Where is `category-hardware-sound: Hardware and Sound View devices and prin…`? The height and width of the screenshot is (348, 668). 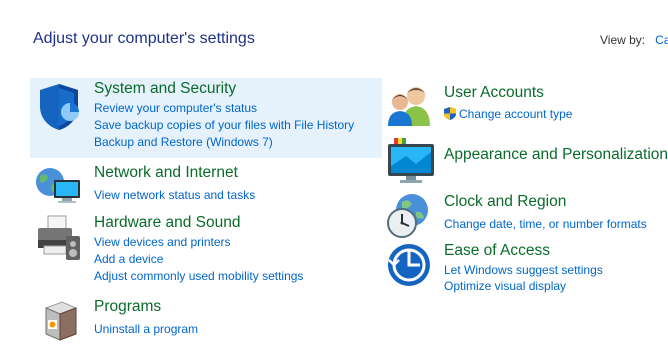 category-hardware-sound: Hardware and Sound View devices and prin… is located at coordinates (206, 250).